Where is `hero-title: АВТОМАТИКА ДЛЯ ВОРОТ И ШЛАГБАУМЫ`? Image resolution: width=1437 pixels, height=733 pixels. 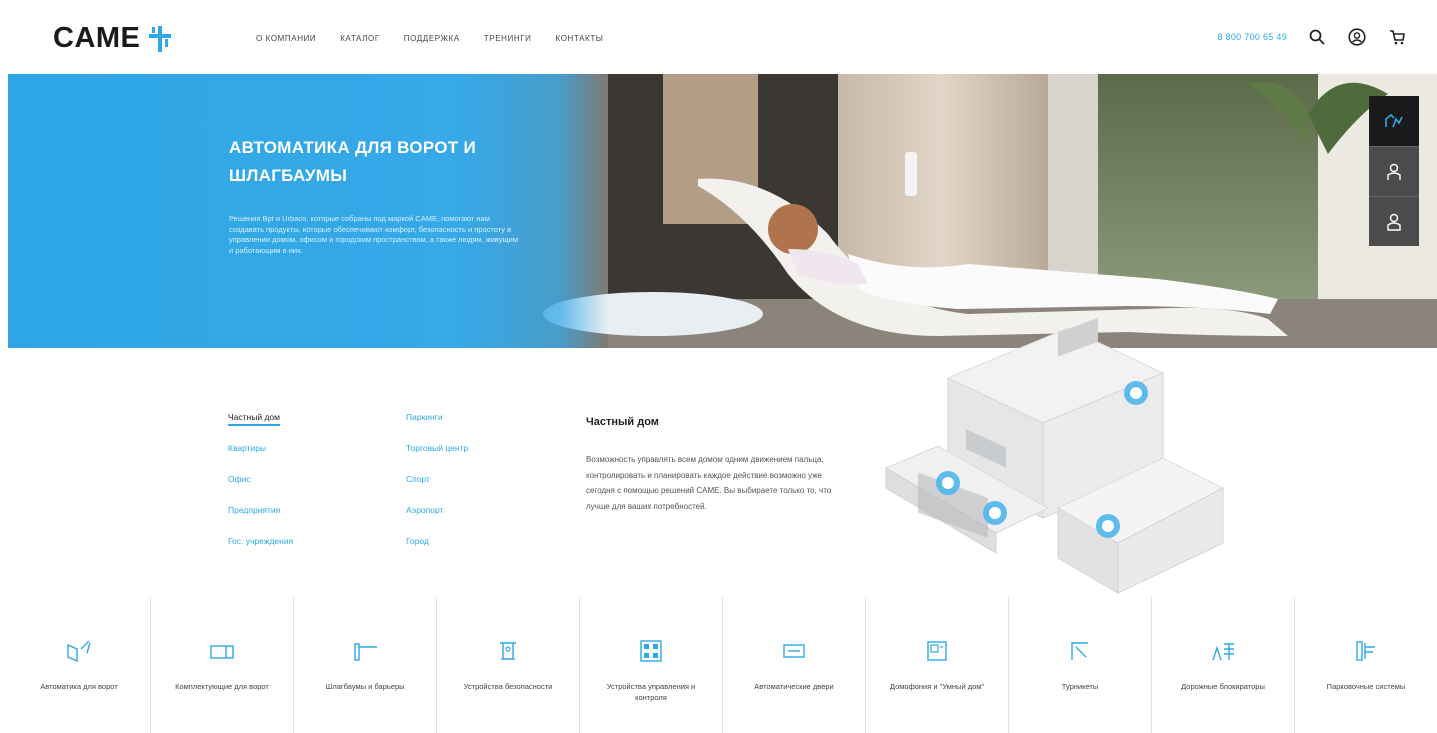
hero-title: АВТОМАТИКА ДЛЯ ВОРОТ И ШЛАГБАУМЫ is located at coordinates (352, 161).